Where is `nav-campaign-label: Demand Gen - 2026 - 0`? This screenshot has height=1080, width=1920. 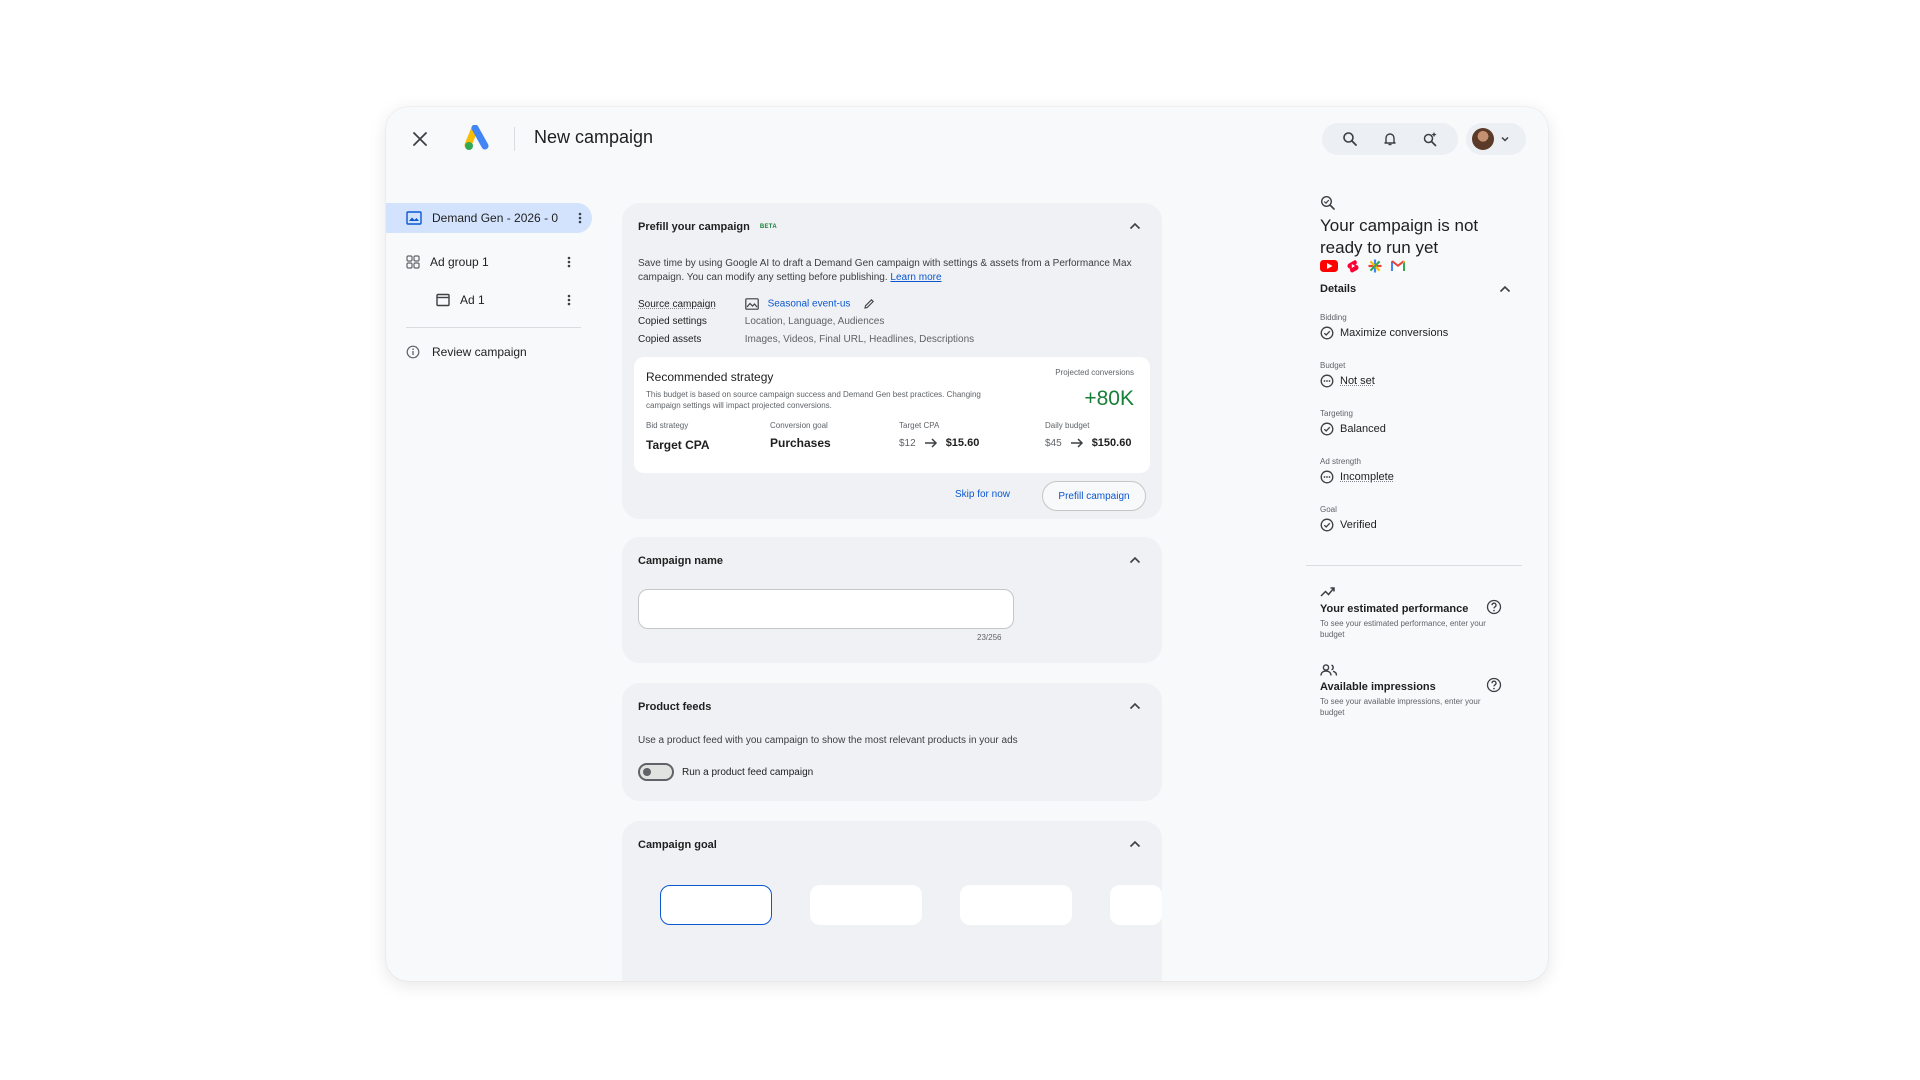
nav-campaign-label: Demand Gen - 2026 - 0 is located at coordinates (495, 218).